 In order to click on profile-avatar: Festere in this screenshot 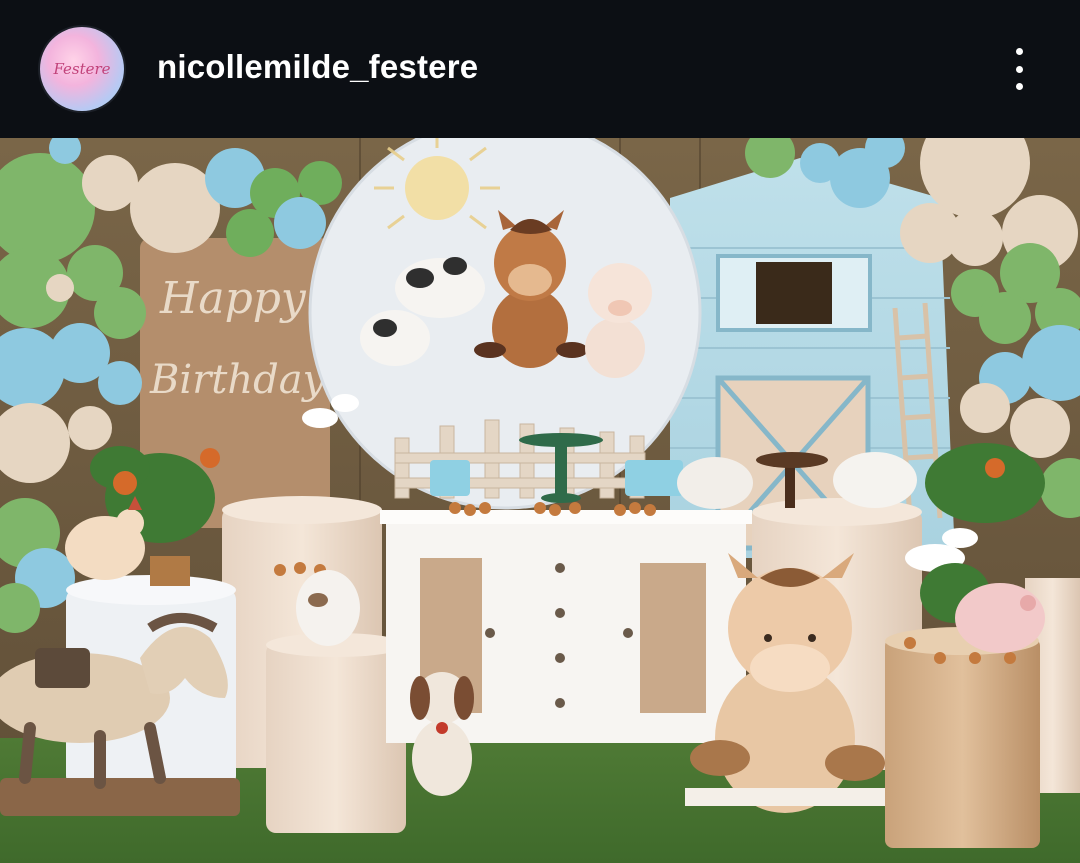, I will do `click(82, 69)`.